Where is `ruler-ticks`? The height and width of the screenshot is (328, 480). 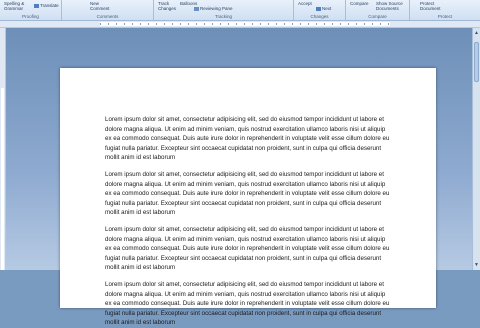
ruler-ticks is located at coordinates (245, 24).